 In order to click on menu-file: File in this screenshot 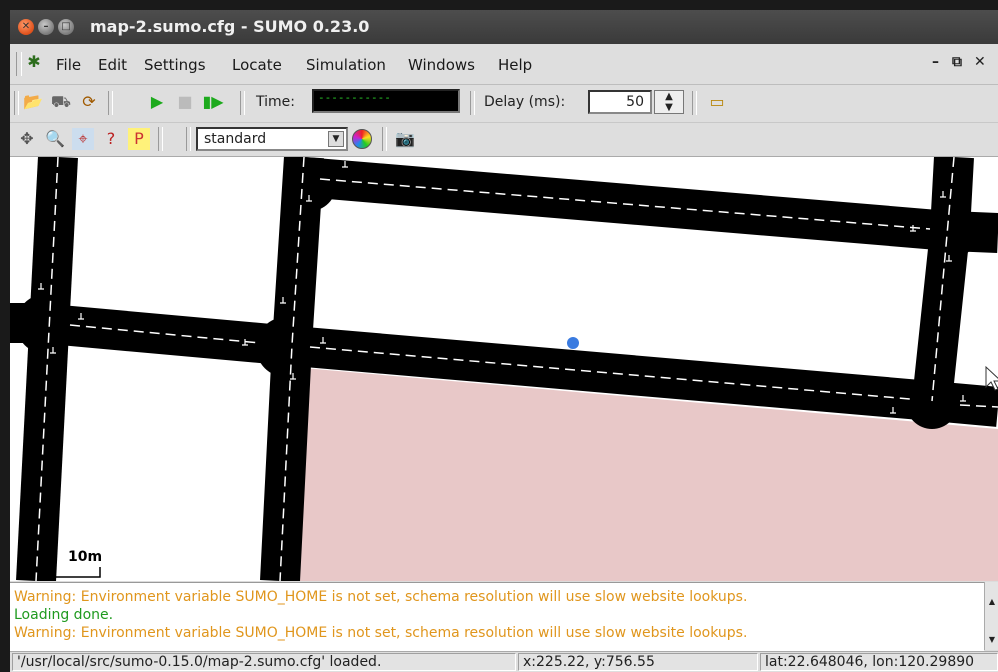, I will do `click(68, 65)`.